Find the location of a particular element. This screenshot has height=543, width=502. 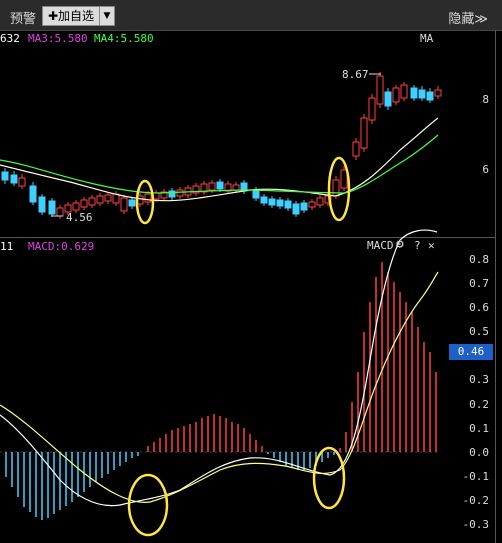

macd-title: MACD is located at coordinates (380, 245).